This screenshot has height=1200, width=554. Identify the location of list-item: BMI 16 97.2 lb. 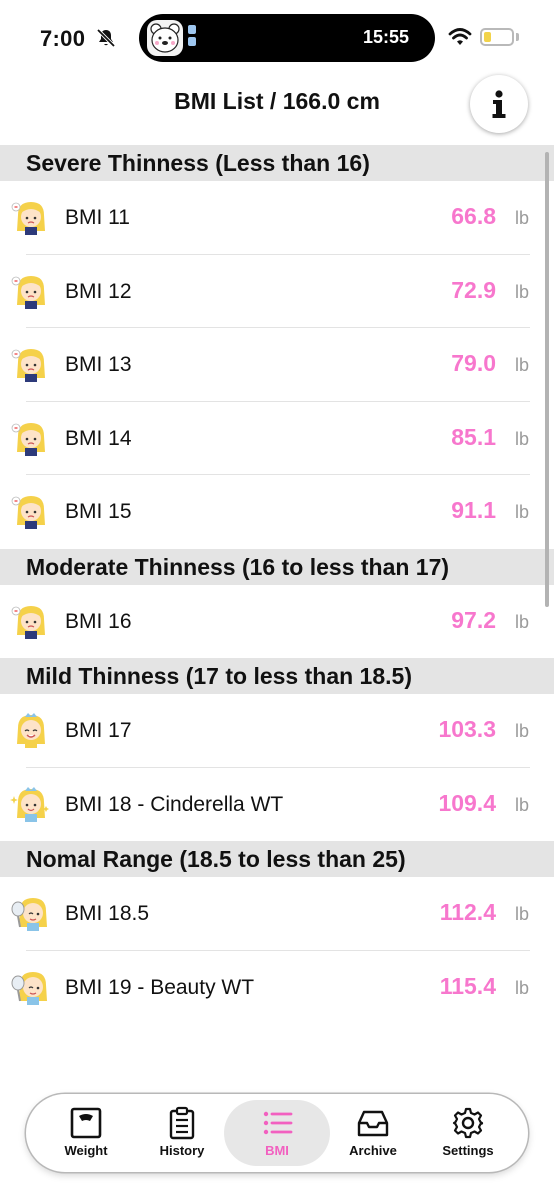
(277, 622).